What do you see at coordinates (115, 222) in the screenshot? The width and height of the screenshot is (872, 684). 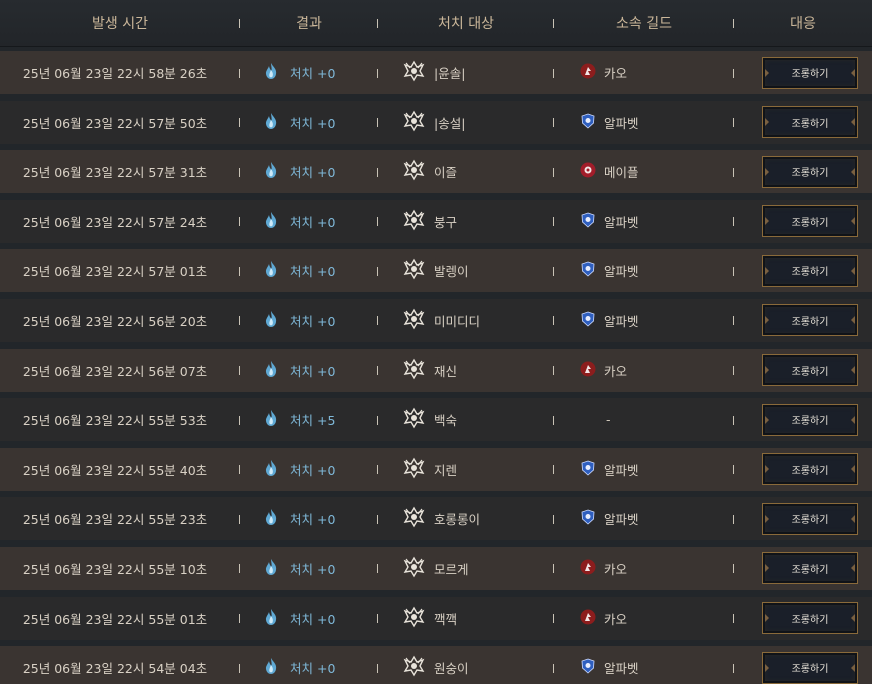 I see `time-text: 25년 06월 23일 22시 57분 24초` at bounding box center [115, 222].